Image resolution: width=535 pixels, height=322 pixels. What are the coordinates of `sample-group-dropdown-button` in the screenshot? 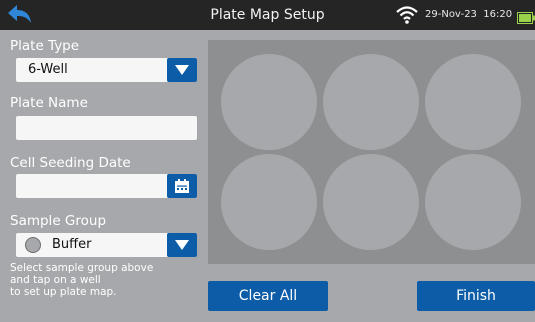 It's located at (182, 245).